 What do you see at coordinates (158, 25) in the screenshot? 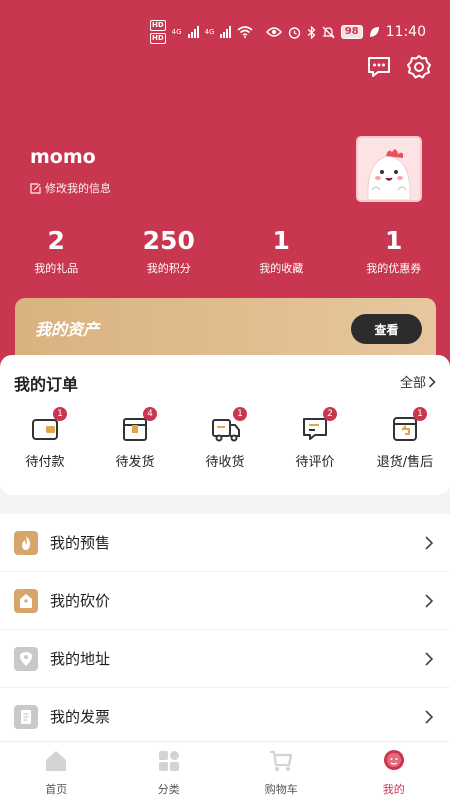
I see `hd-badge-top: HD` at bounding box center [158, 25].